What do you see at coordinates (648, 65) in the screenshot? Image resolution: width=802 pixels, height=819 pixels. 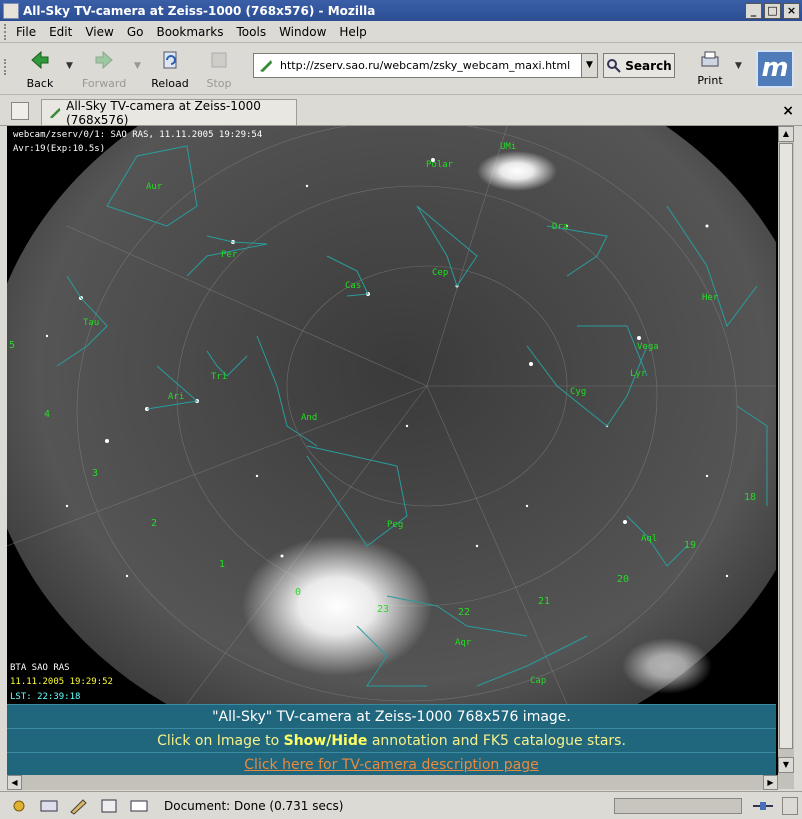 I see `search-label: Search` at bounding box center [648, 65].